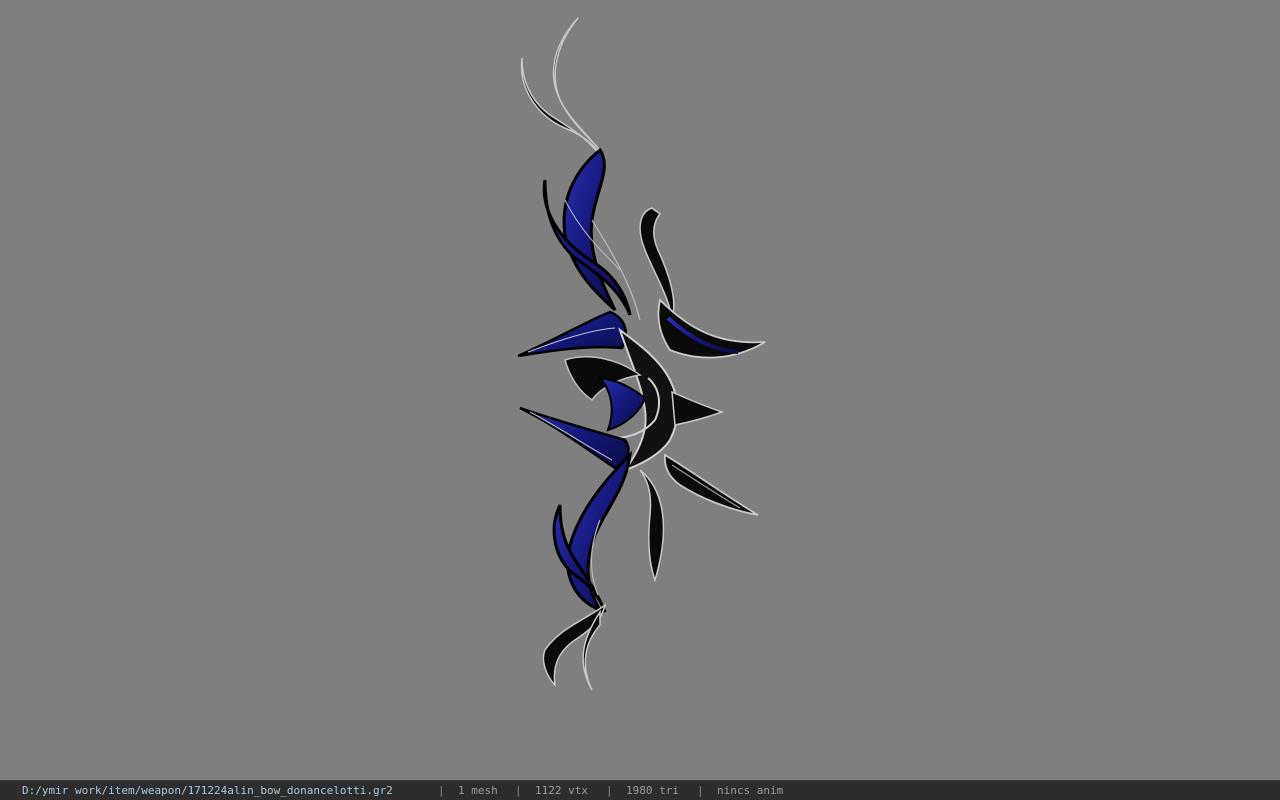 This screenshot has width=1280, height=800. I want to click on bow-lower-tip, so click(574, 647).